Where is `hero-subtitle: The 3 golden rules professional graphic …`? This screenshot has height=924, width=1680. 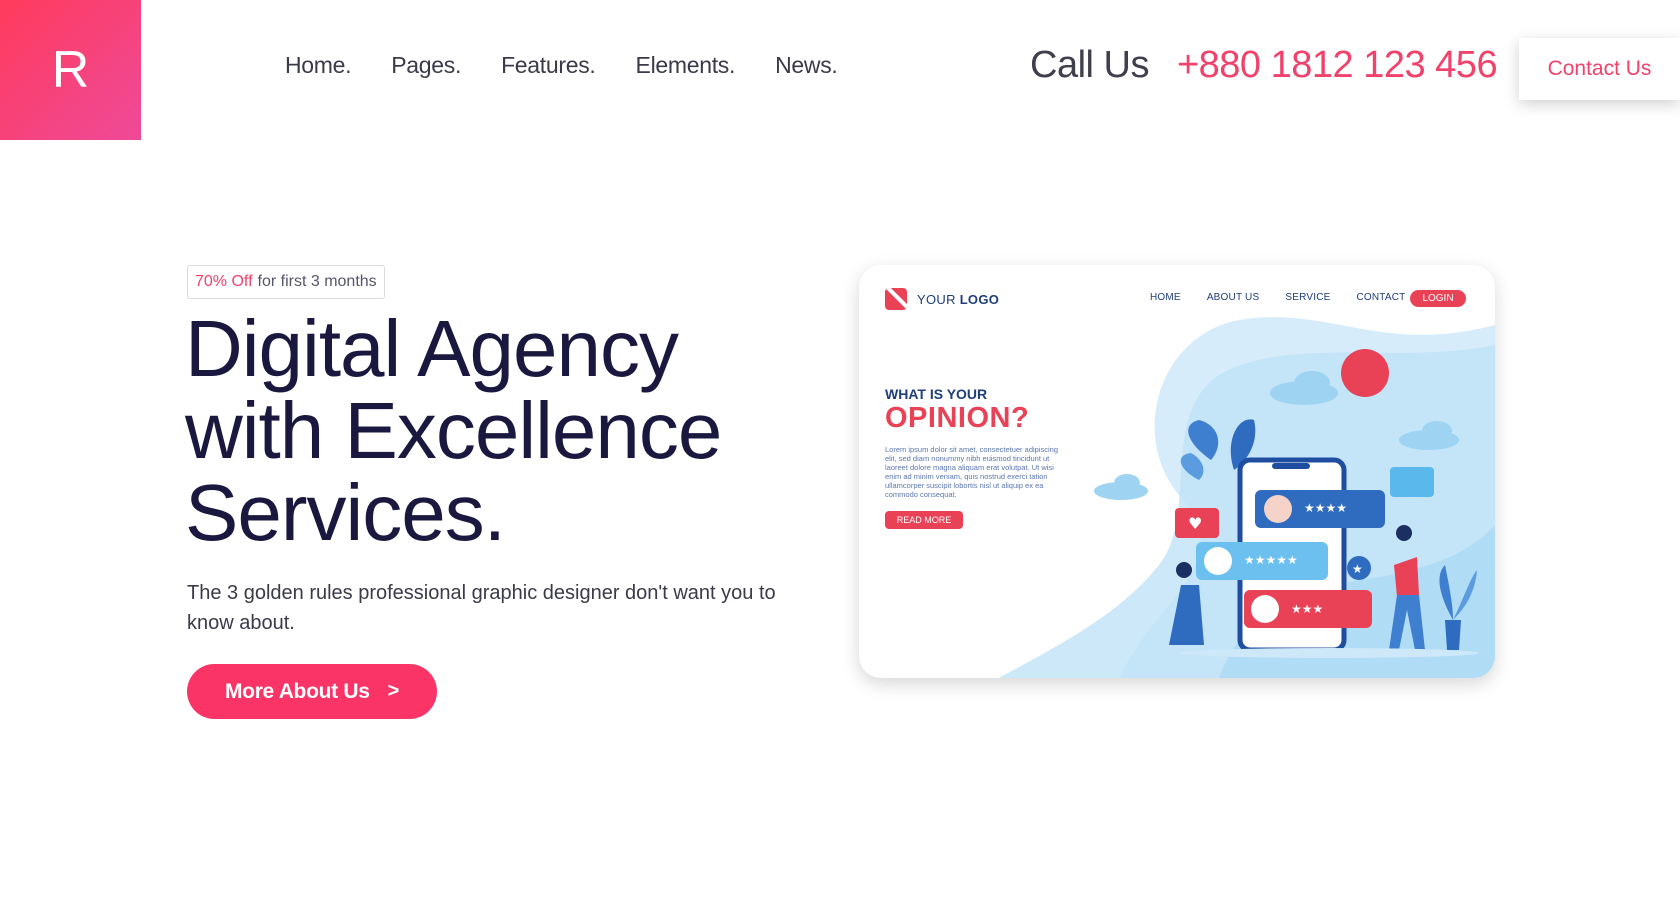
hero-subtitle: The 3 golden rules professional graphic … is located at coordinates (481, 608).